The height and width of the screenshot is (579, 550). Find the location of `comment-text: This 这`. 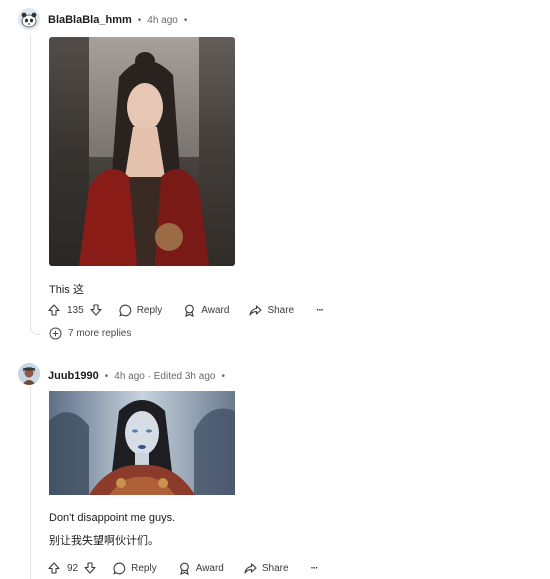

comment-text: This 这 is located at coordinates (66, 290).